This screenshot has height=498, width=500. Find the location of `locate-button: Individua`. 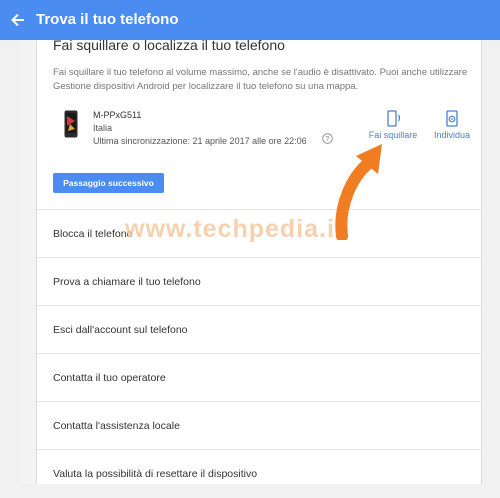

locate-button: Individua is located at coordinates (452, 125).